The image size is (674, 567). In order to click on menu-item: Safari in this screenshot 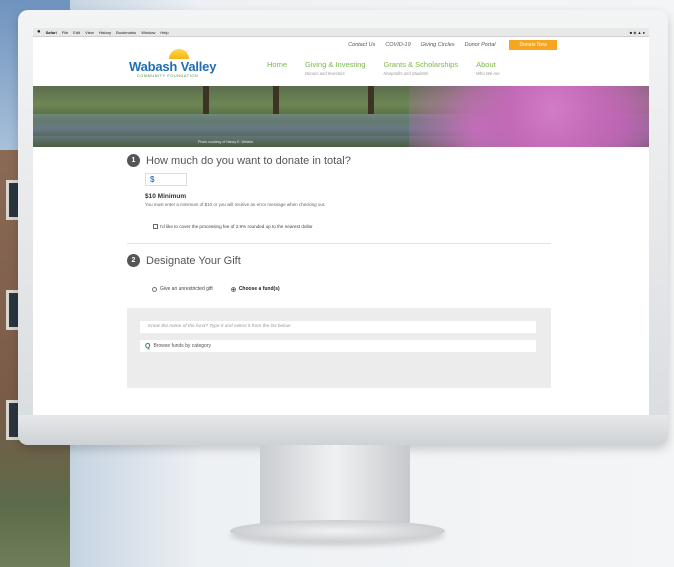, I will do `click(51, 32)`.